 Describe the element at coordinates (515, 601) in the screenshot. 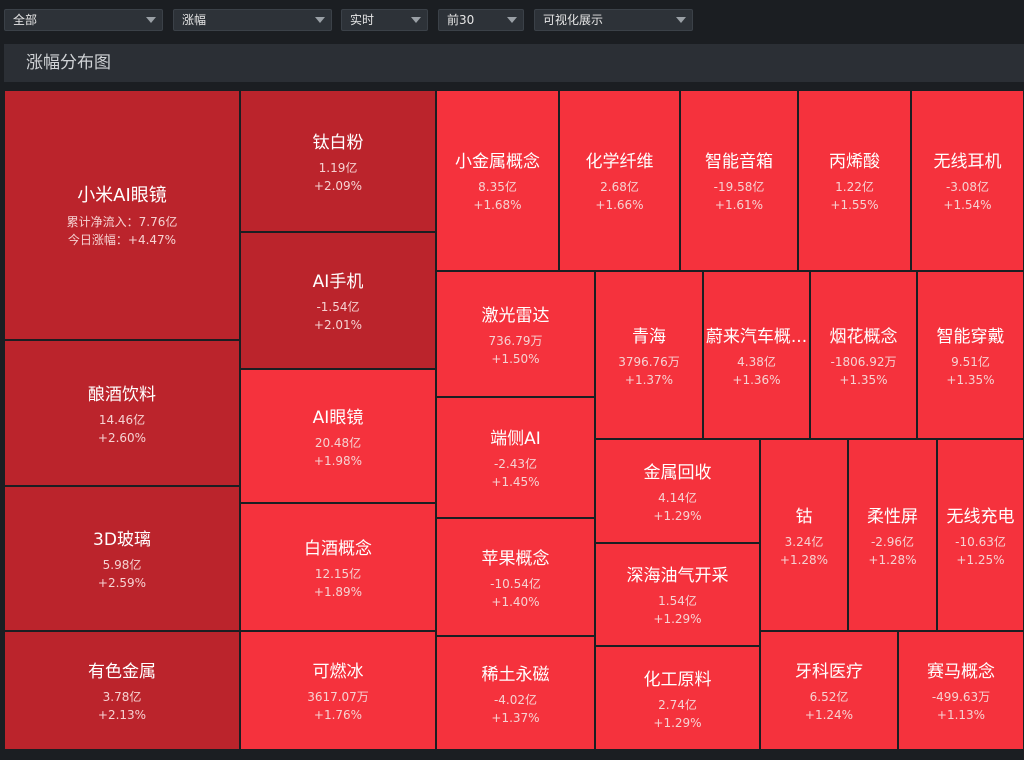

I see `change-percent: +1.40%` at that location.